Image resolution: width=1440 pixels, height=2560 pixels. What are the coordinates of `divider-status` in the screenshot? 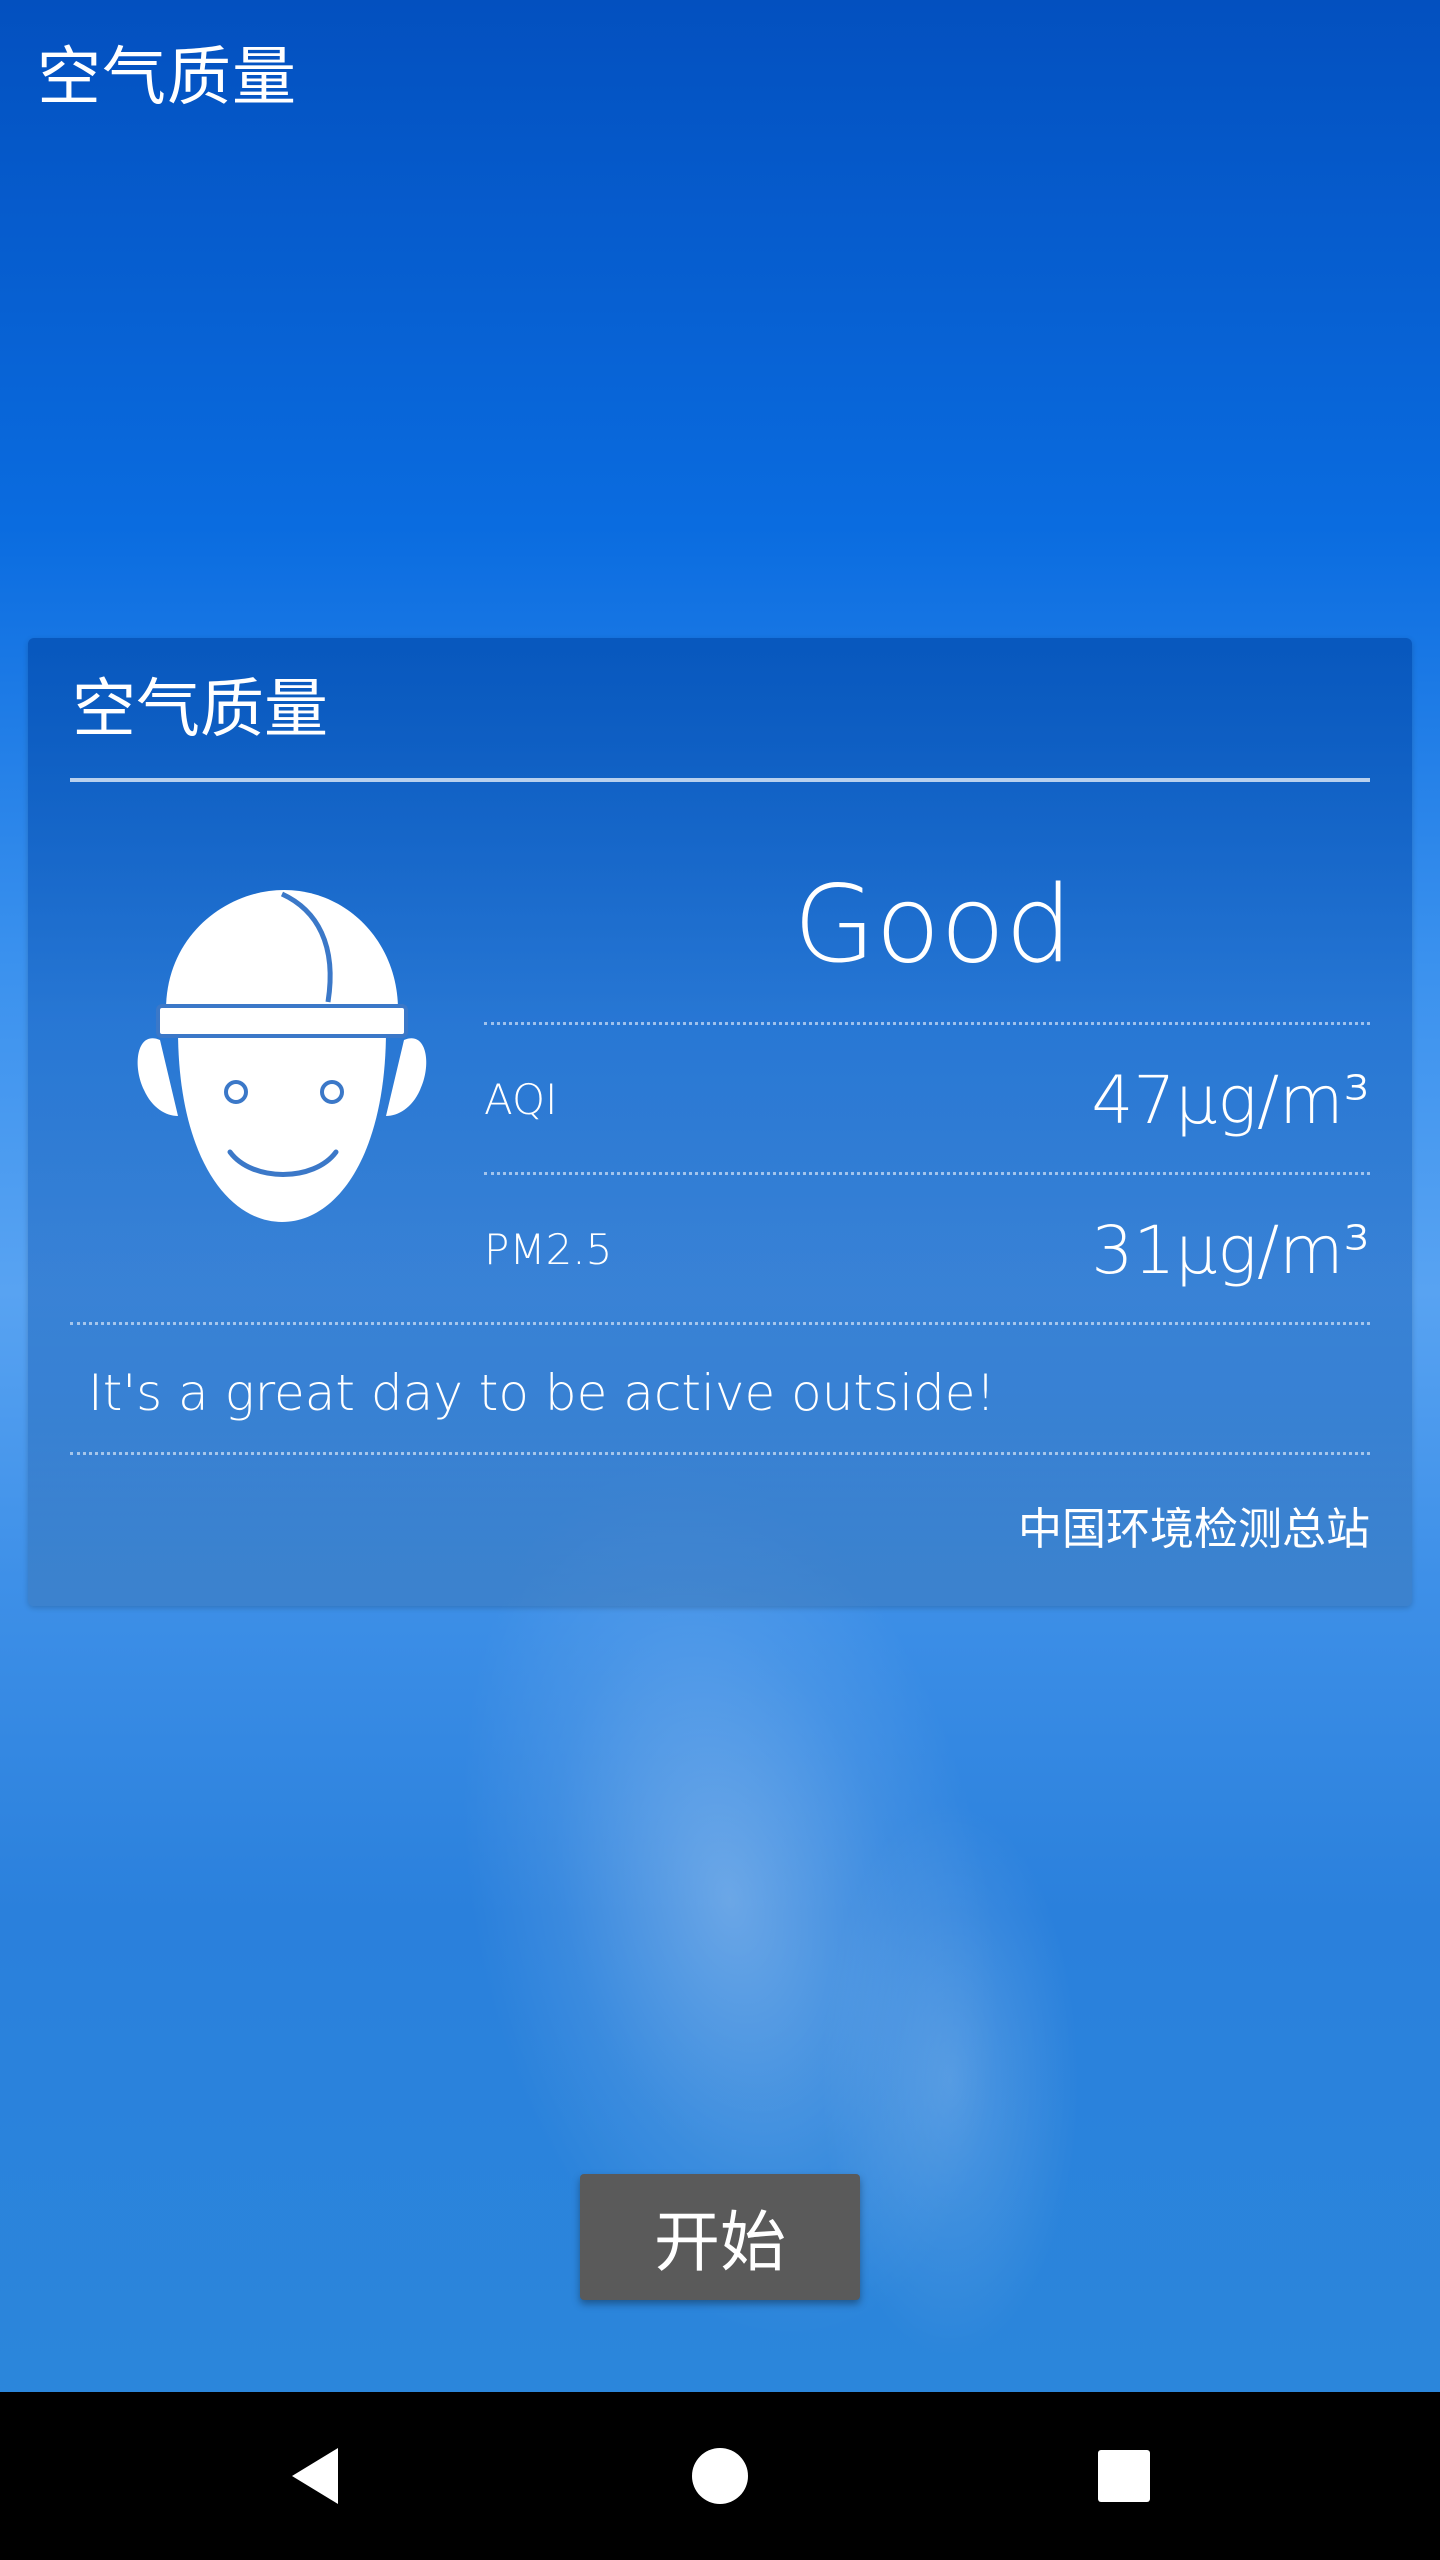 It's located at (927, 1023).